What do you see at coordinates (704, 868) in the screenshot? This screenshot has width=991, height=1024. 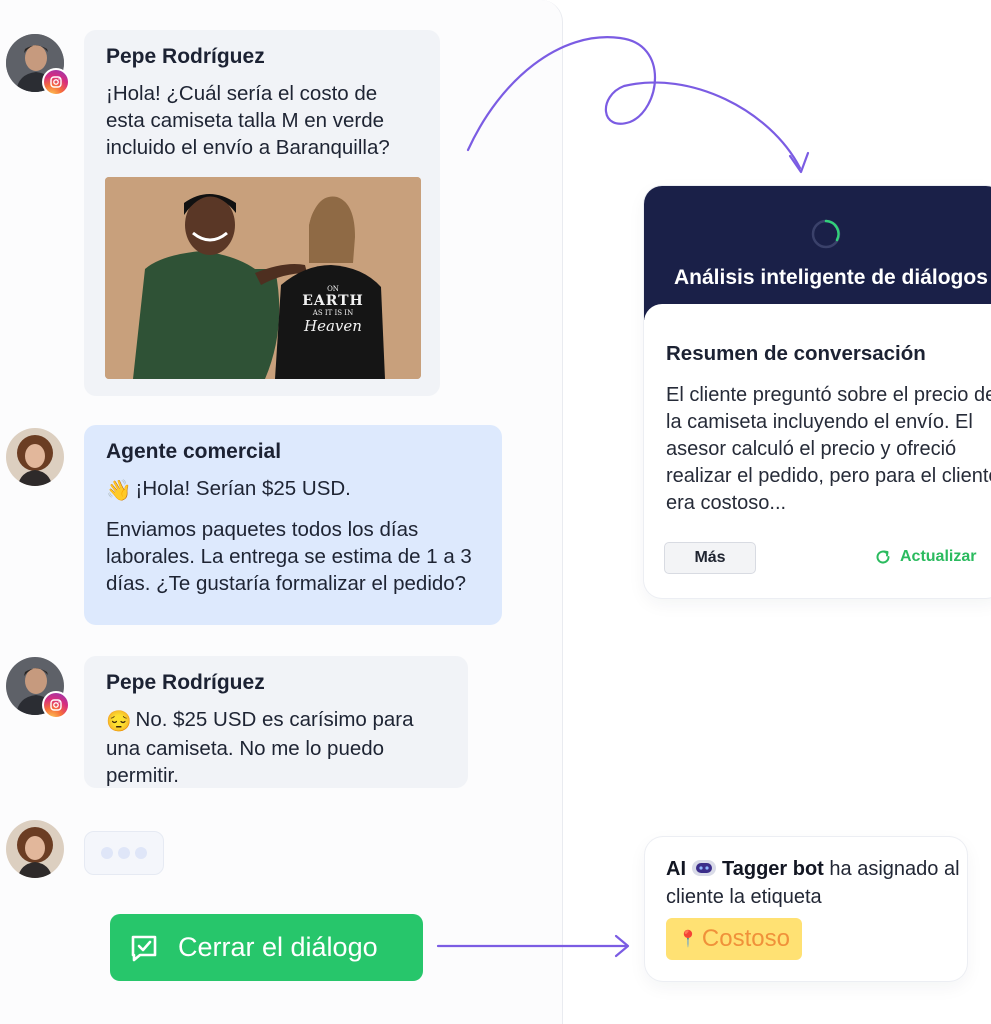 I see `robot-icon` at bounding box center [704, 868].